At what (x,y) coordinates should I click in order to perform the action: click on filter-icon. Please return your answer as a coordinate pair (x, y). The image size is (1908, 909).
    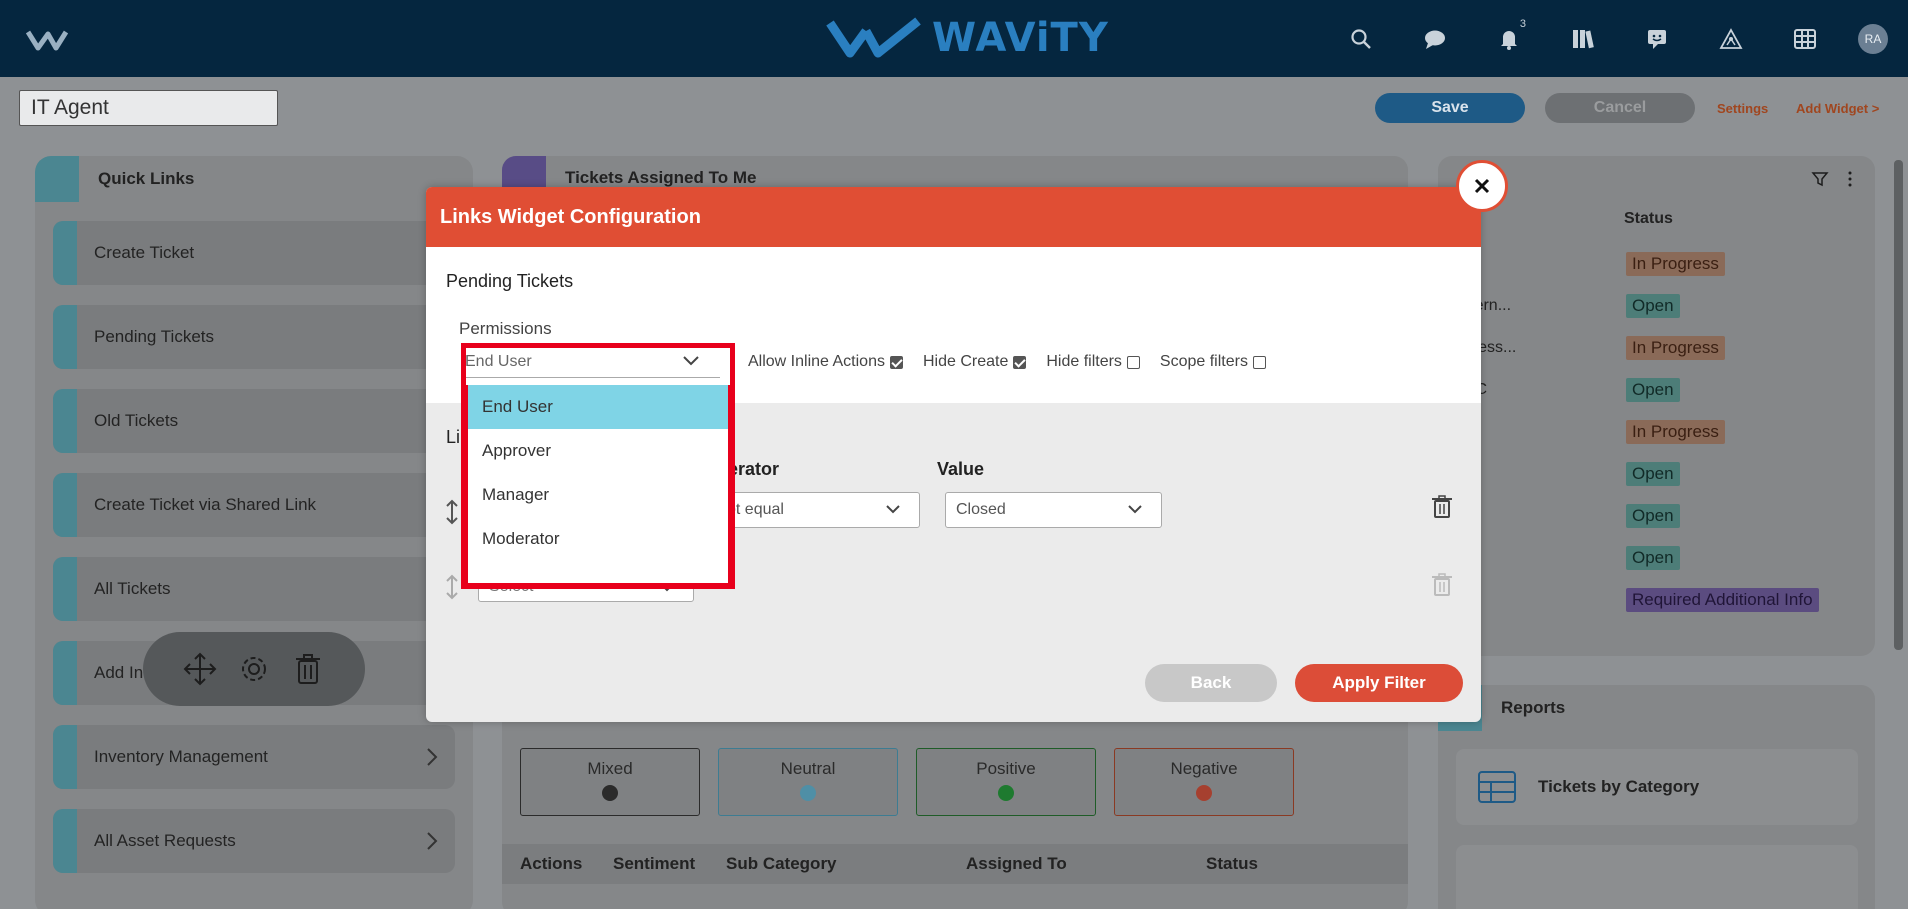
    Looking at the image, I should click on (1820, 179).